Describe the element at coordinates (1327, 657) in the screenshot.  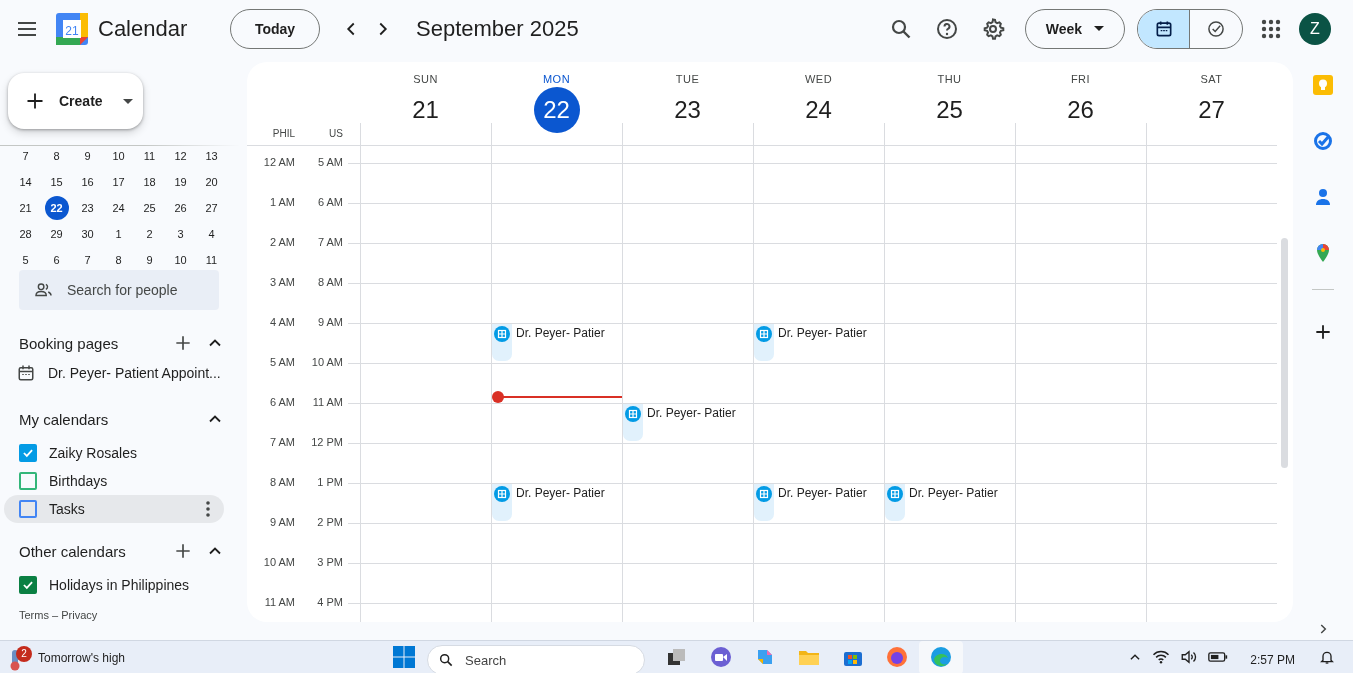
I see `bell-icon` at that location.